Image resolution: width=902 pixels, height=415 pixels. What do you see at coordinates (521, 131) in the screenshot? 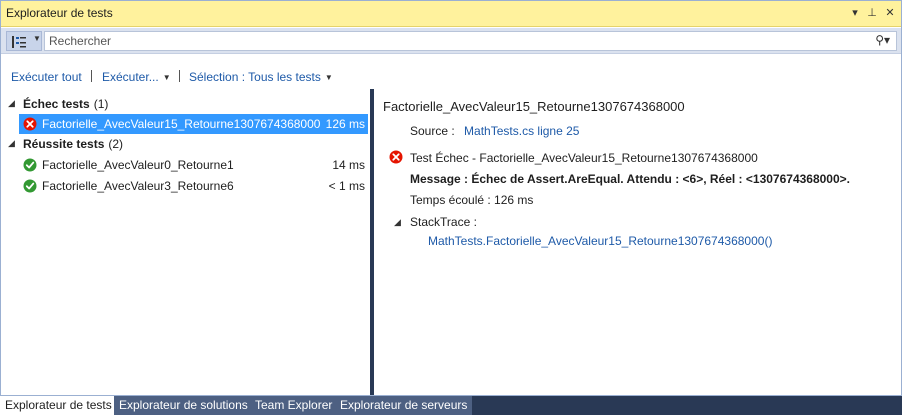
I see `source-link: MathTests.cs ligne 25` at bounding box center [521, 131].